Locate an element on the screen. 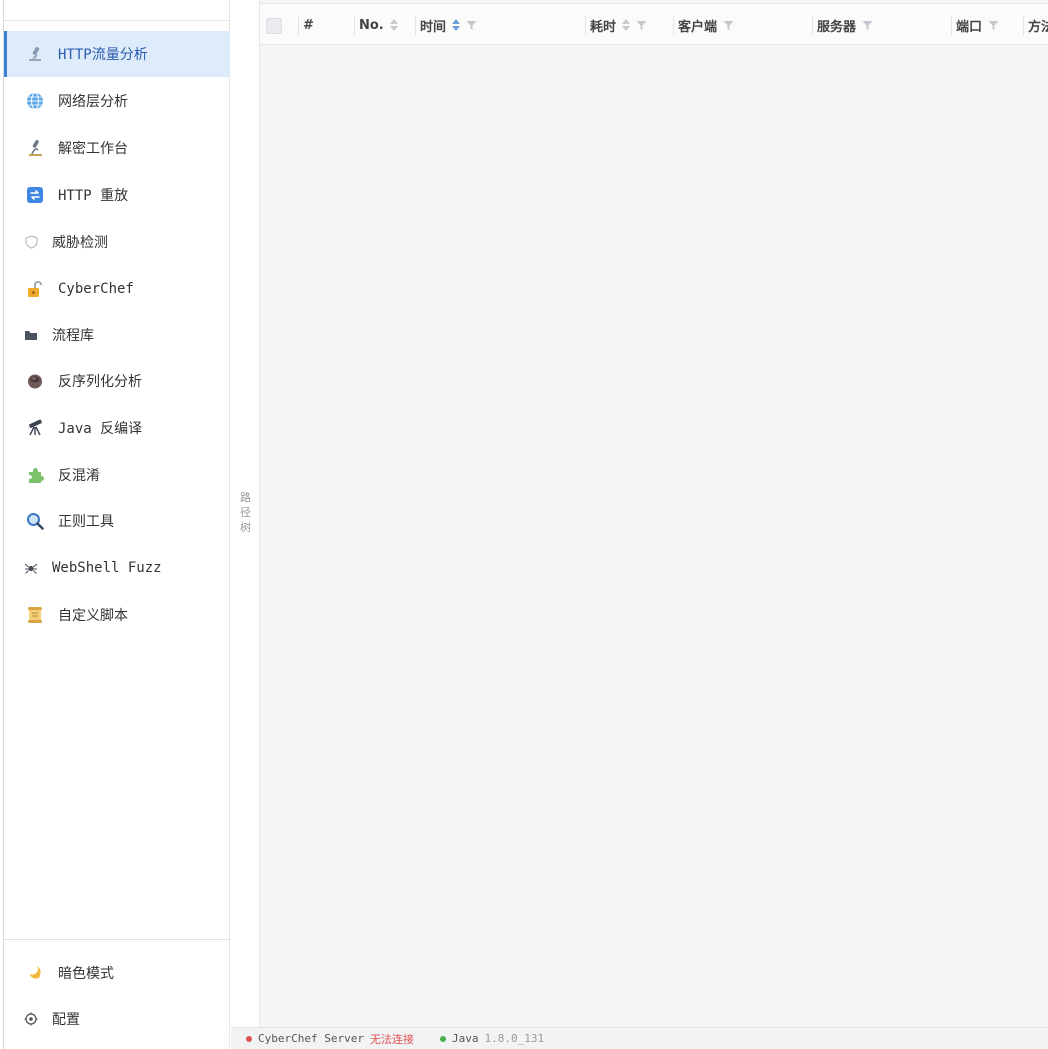  cyberchef-state: 无法连接 is located at coordinates (391, 1039).